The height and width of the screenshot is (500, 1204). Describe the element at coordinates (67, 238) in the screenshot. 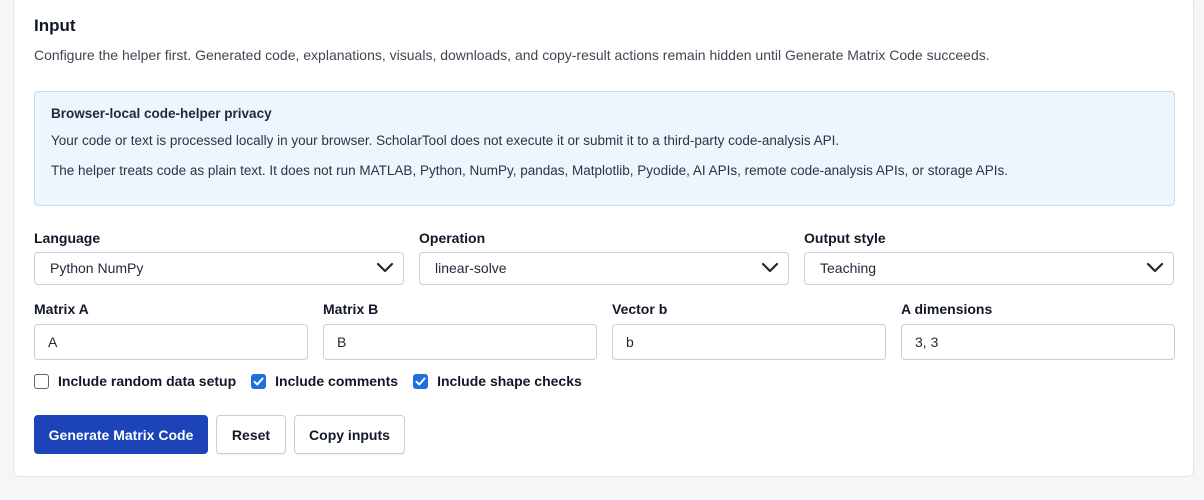

I see `language-label: Language` at that location.